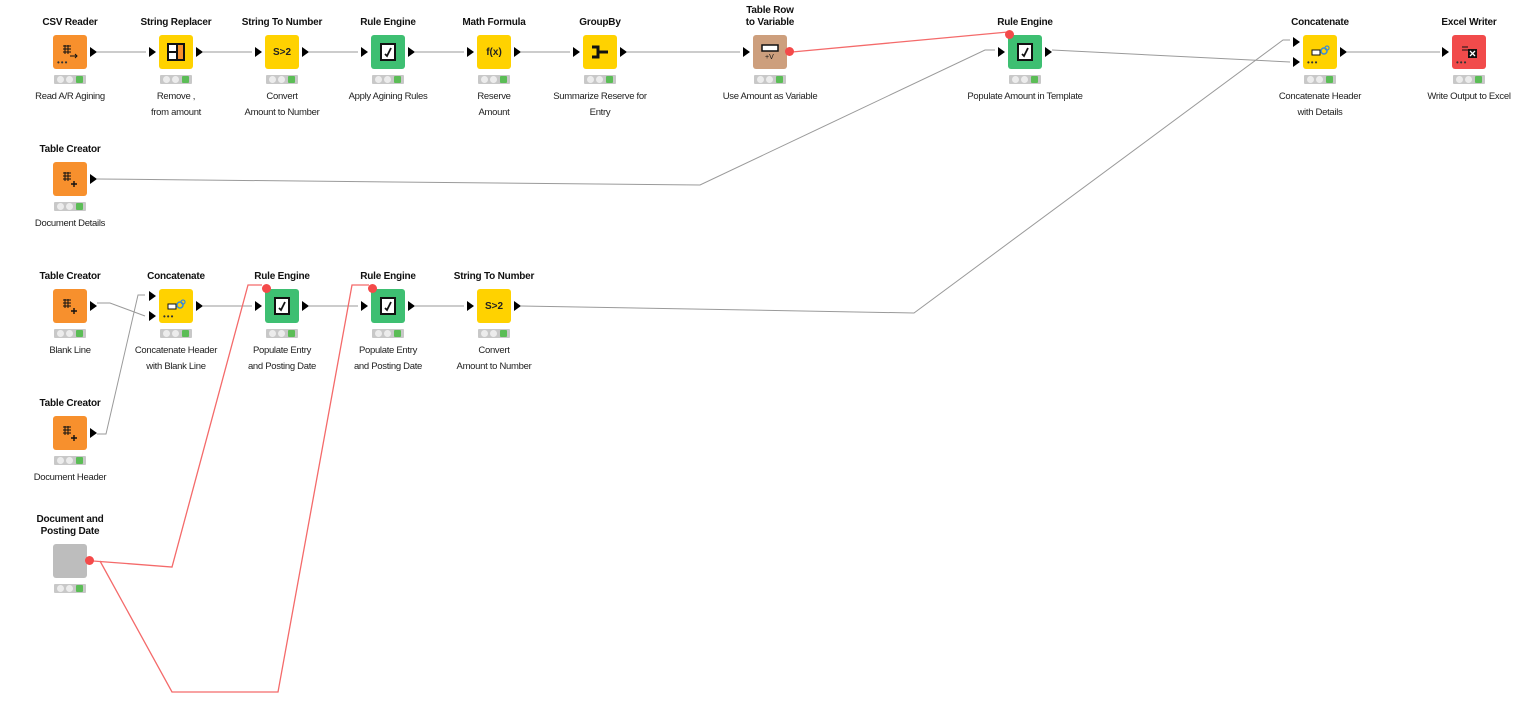 This screenshot has width=1536, height=704. I want to click on node-annotation: Reserve Amount, so click(494, 105).